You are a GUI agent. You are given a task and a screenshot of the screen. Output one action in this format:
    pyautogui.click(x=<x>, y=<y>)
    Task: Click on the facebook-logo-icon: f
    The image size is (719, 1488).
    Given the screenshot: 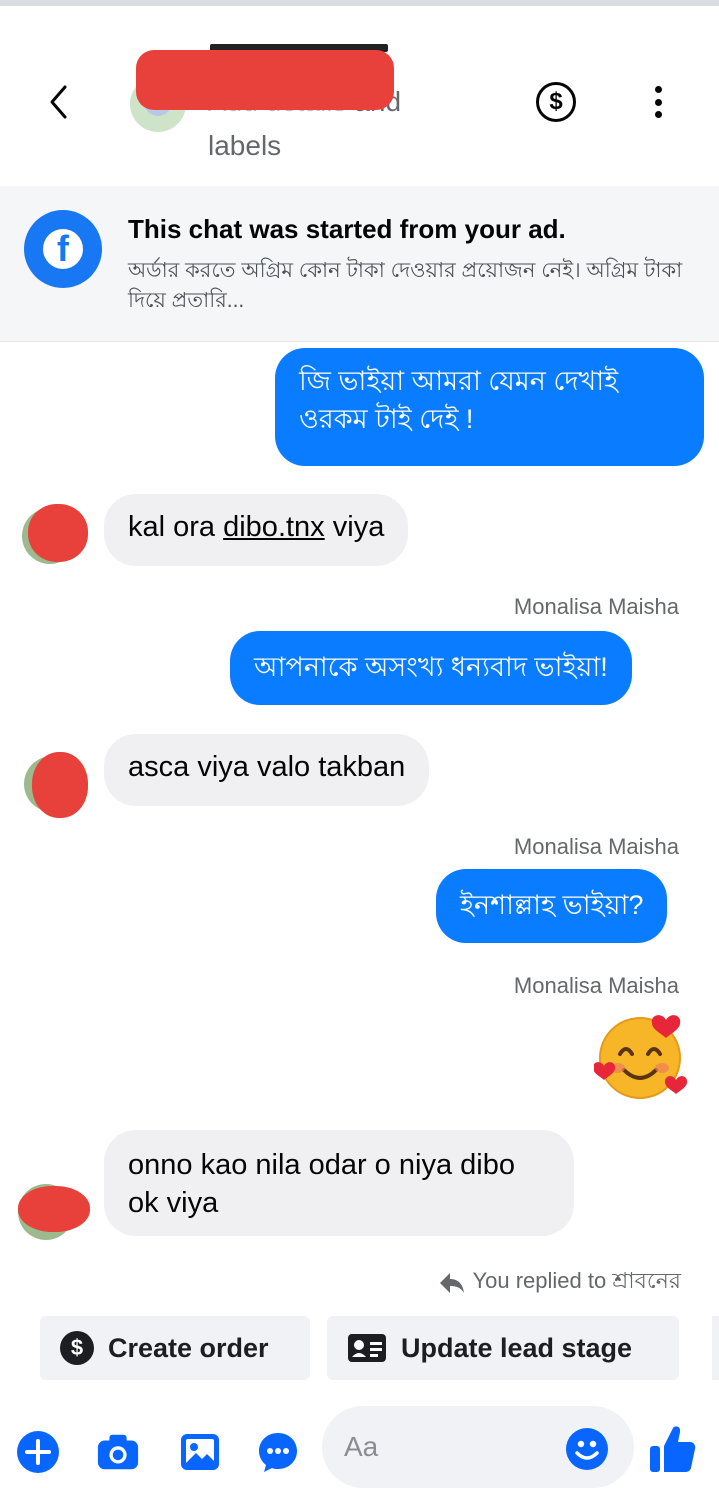 What is the action you would take?
    pyautogui.click(x=63, y=249)
    